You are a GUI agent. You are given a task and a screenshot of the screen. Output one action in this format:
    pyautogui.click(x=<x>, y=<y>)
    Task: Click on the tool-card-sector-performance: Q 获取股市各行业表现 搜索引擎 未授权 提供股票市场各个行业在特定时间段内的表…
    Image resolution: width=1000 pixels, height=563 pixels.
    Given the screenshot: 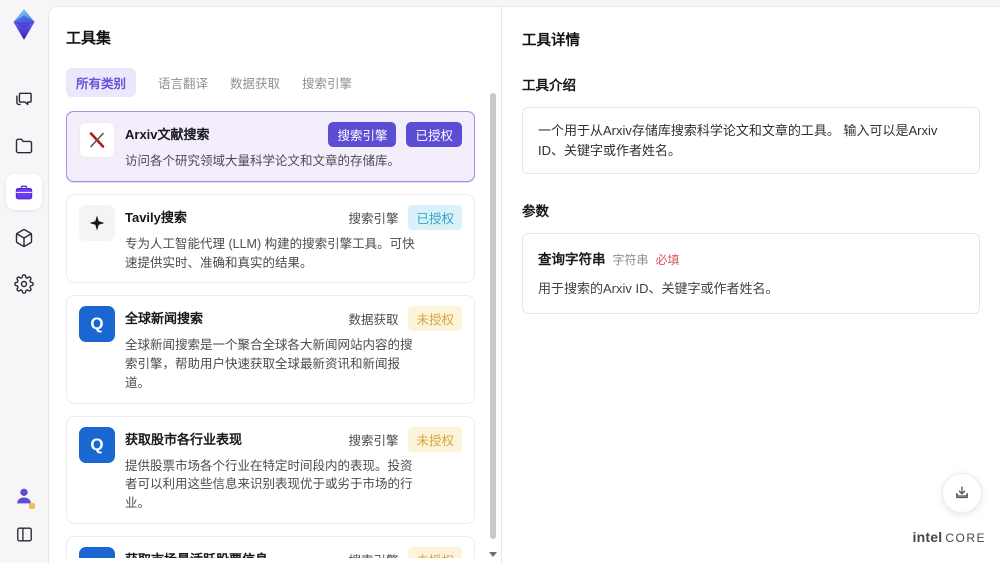 What is the action you would take?
    pyautogui.click(x=270, y=469)
    